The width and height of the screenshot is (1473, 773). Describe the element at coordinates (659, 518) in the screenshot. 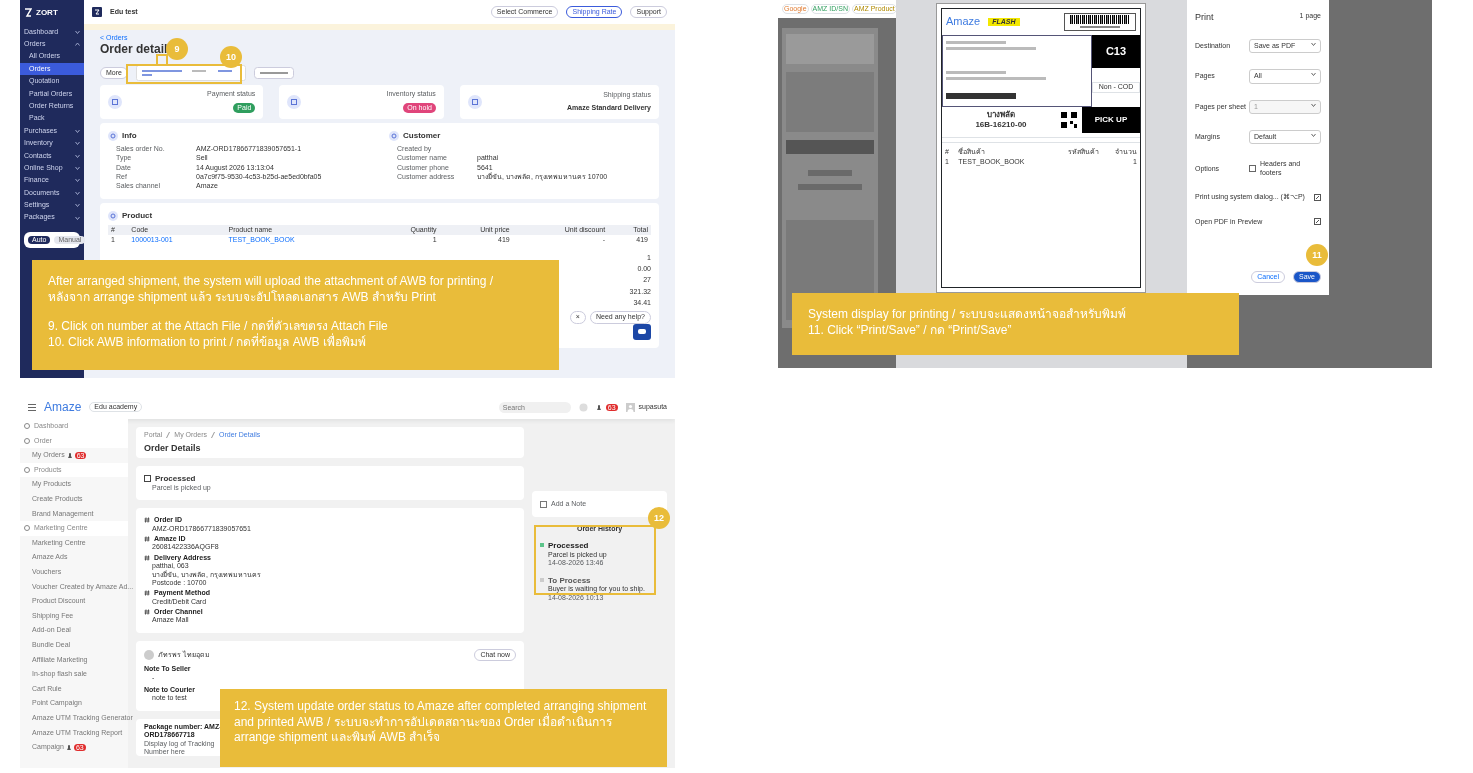

I see `step-number-badge: 12` at that location.